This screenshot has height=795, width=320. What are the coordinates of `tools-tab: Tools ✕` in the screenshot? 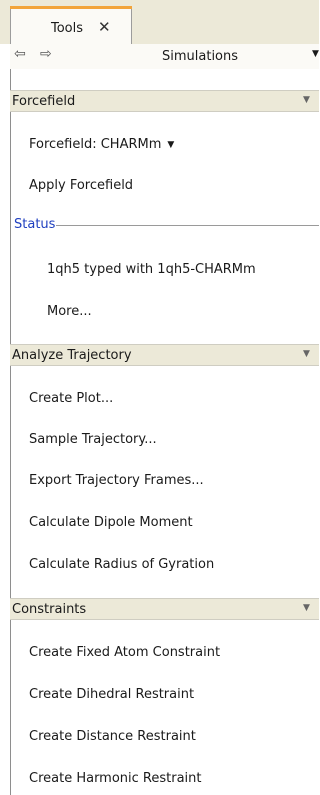 It's located at (71, 25).